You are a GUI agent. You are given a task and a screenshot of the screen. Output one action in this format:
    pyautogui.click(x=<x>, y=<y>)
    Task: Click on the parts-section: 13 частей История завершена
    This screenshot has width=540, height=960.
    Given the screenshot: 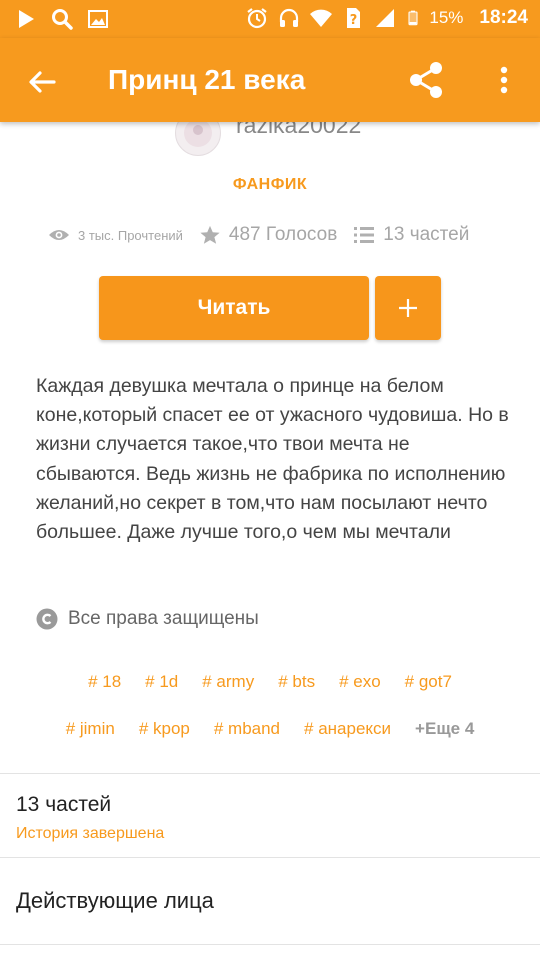 What is the action you would take?
    pyautogui.click(x=270, y=816)
    